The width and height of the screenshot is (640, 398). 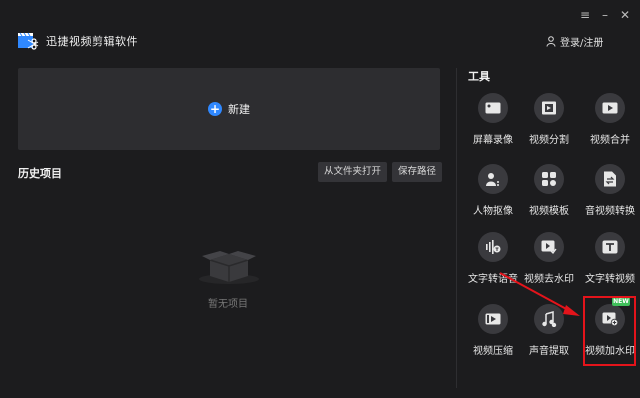 I want to click on highlight-box, so click(x=609, y=331).